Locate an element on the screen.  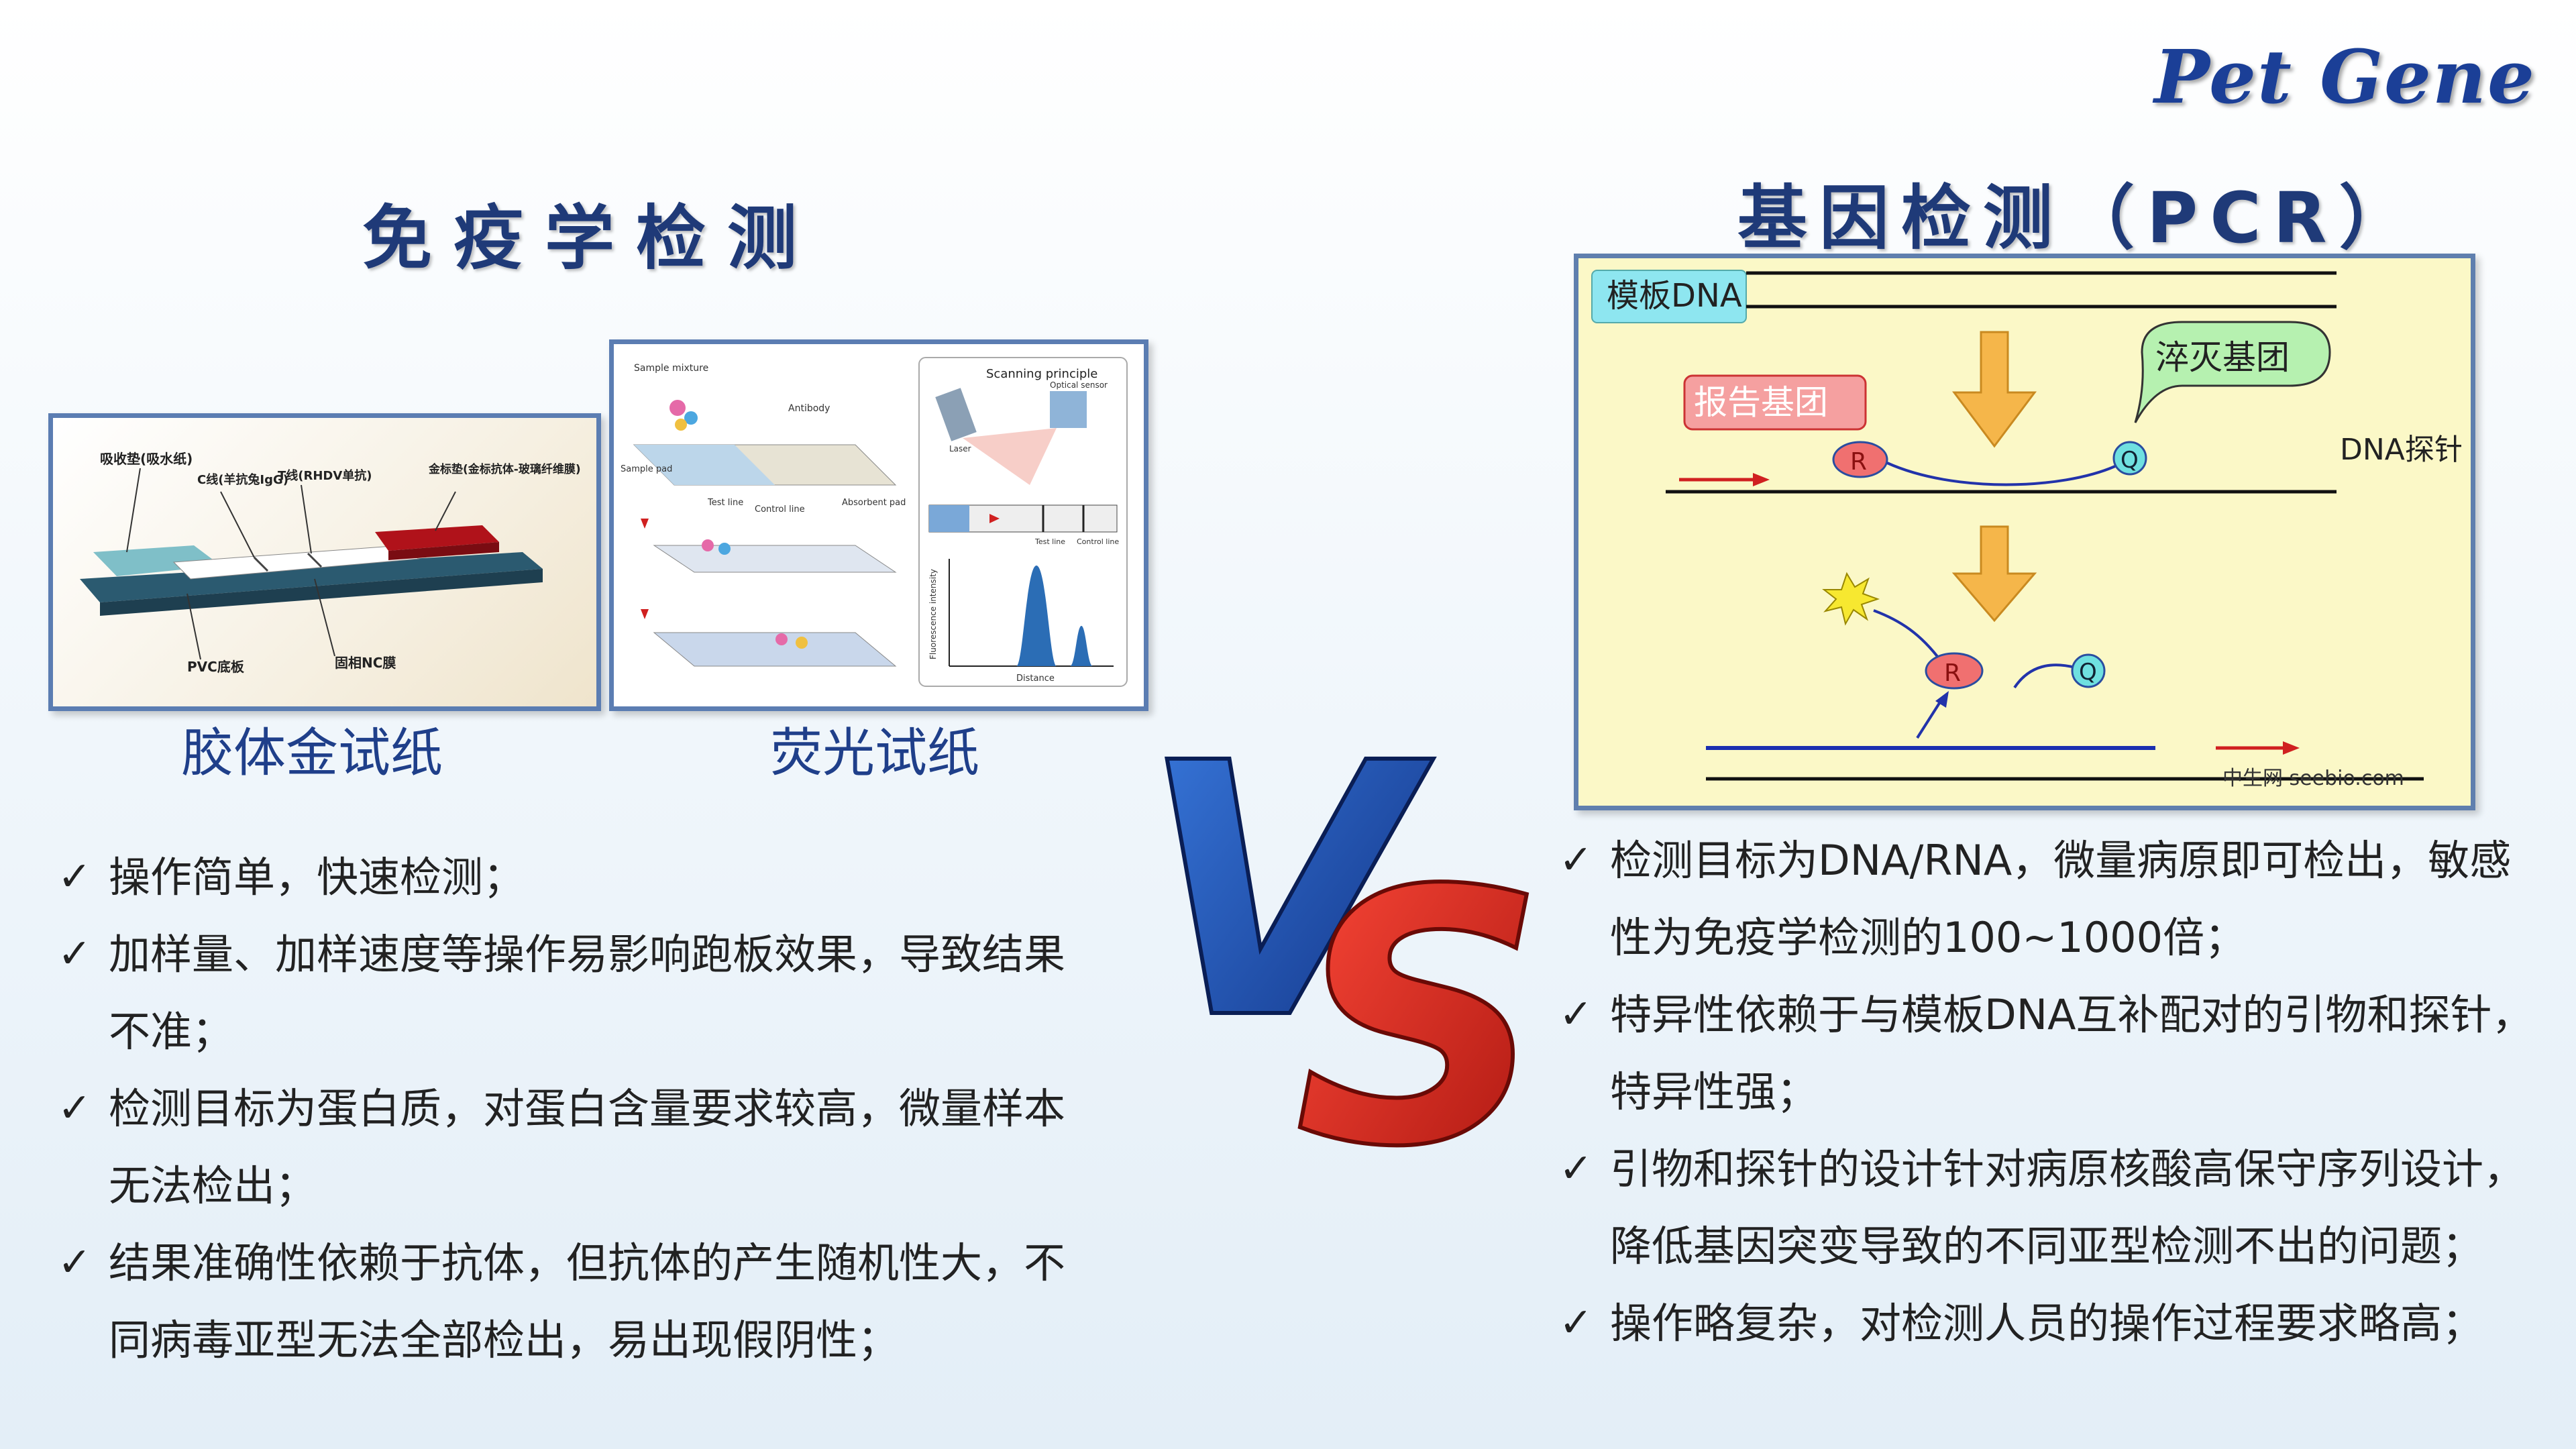
vs-graphic: V S is located at coordinates (1344, 939).